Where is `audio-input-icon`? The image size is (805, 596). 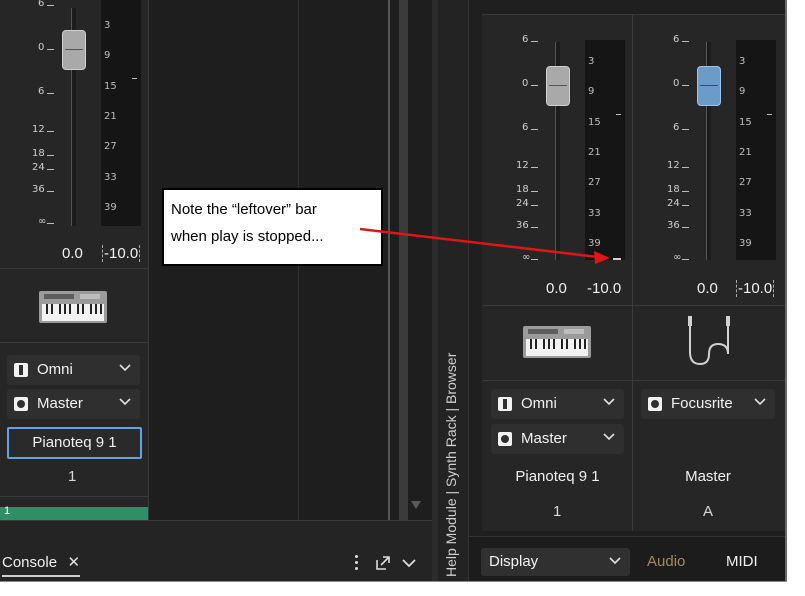
audio-input-icon is located at coordinates (655, 404).